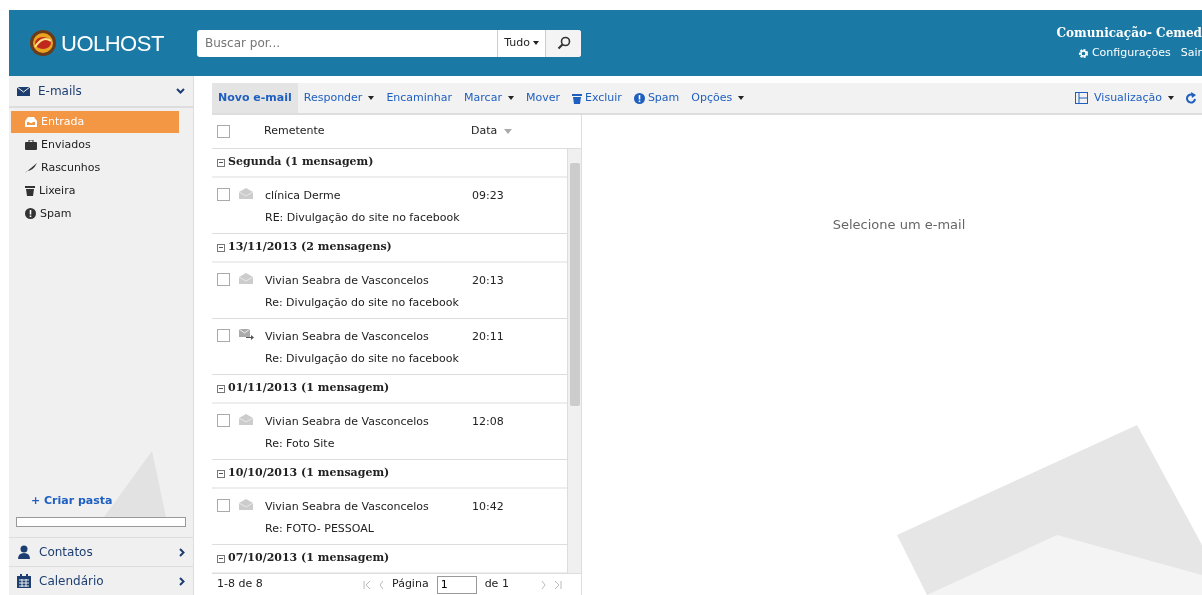 This screenshot has height=595, width=1202. I want to click on folder-item: Enviados, so click(95, 144).